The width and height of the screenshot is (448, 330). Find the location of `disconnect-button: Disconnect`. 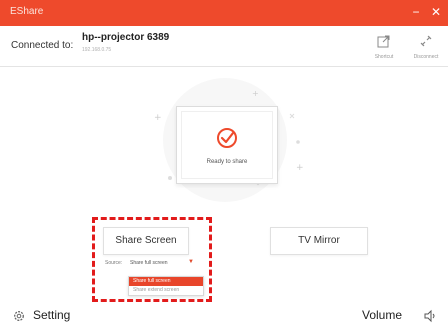

disconnect-button: Disconnect is located at coordinates (426, 47).